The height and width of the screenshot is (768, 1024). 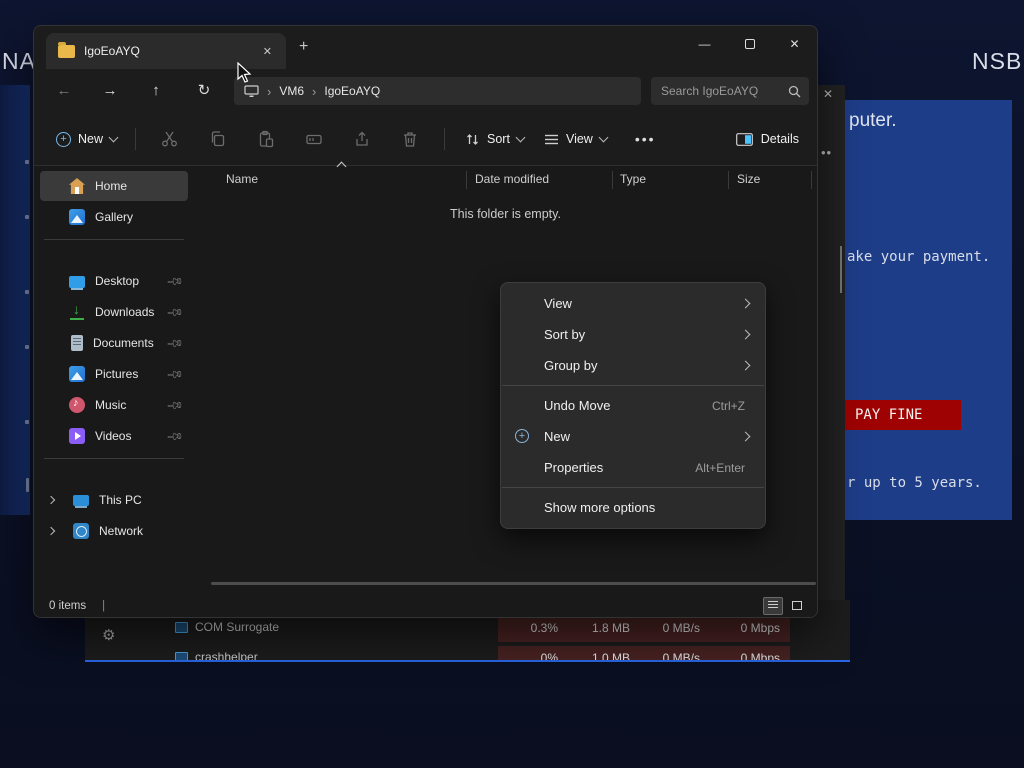 I want to click on breadcrumb-item: IgoEoAYQ, so click(x=352, y=91).